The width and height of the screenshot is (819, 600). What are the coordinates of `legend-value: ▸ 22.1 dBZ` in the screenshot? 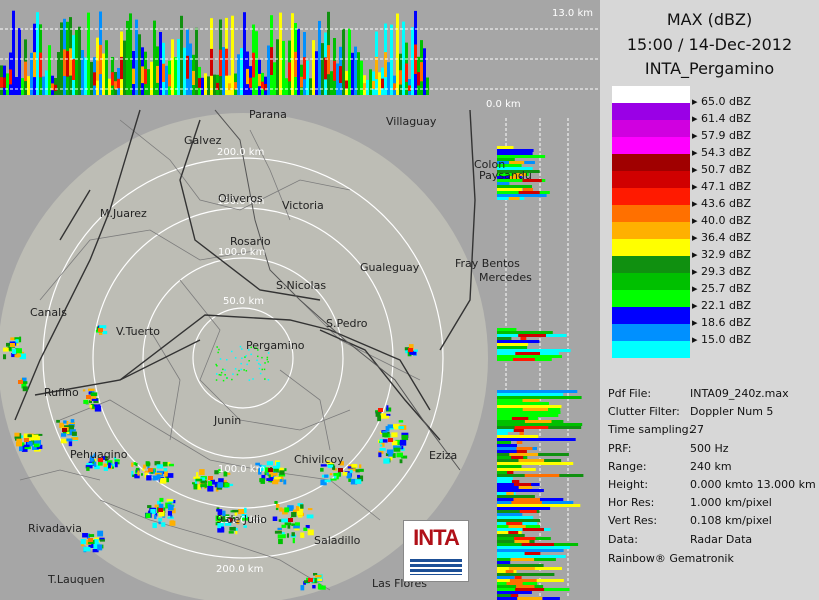 It's located at (722, 305).